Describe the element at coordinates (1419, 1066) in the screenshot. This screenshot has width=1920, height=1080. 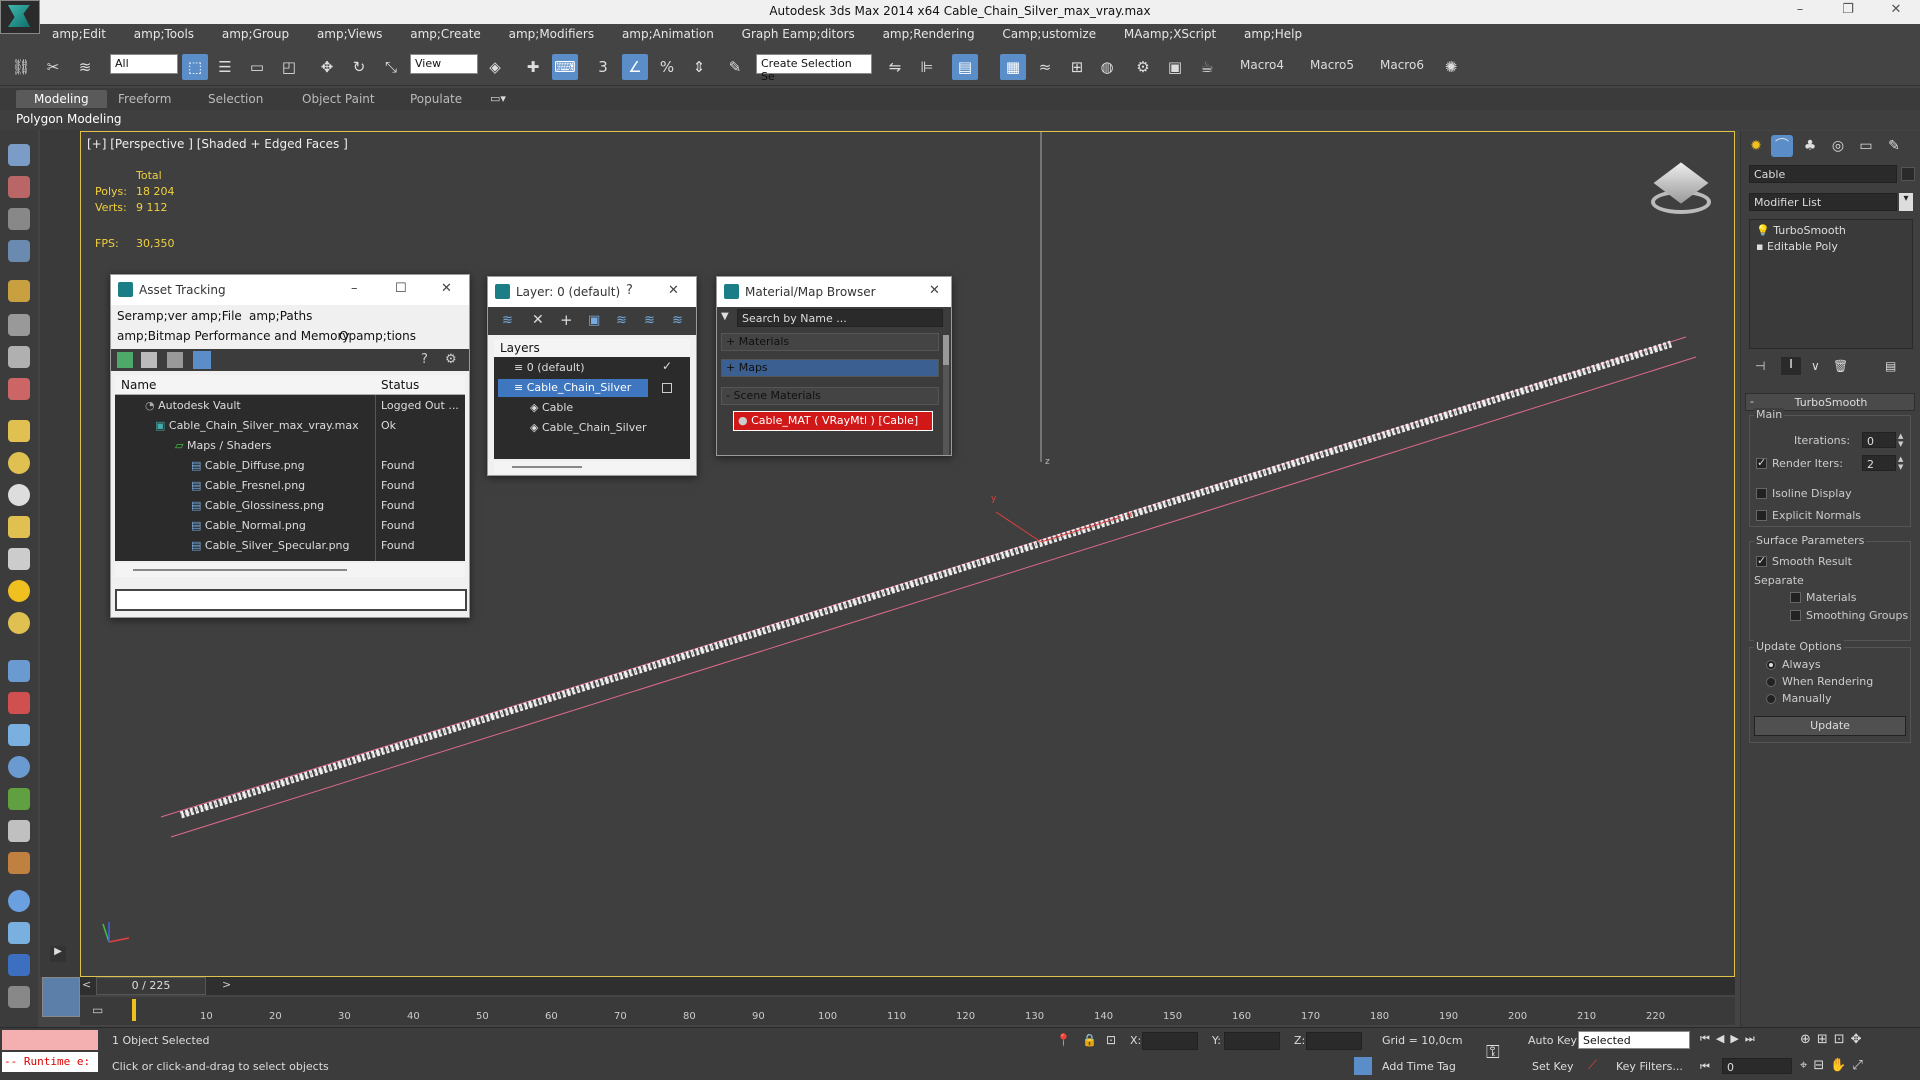
I see `add-time-tag: Add Time Tag` at that location.